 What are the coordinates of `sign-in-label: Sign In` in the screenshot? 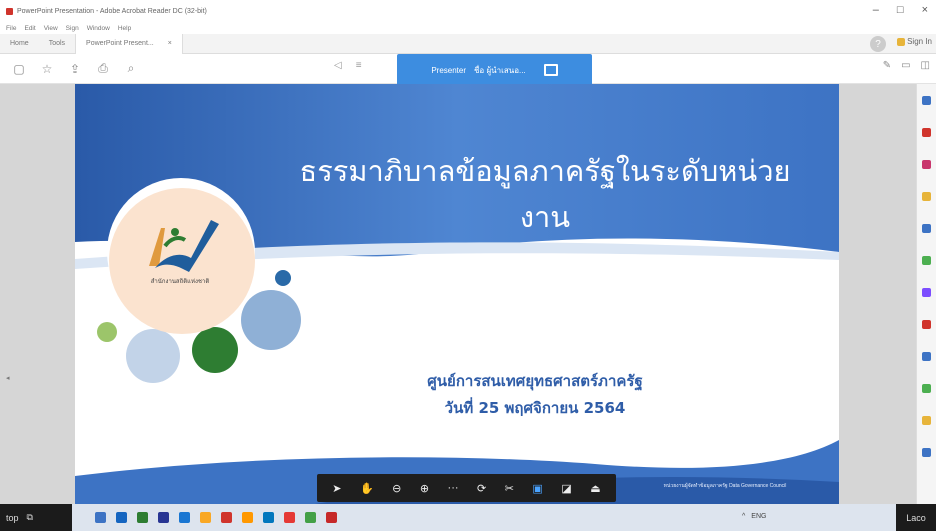 It's located at (919, 41).